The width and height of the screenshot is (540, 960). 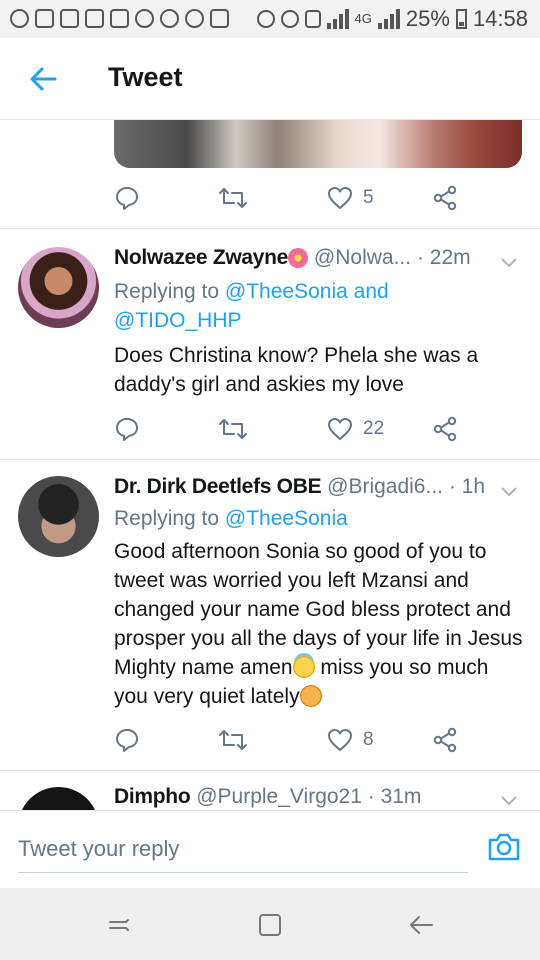 What do you see at coordinates (270, 79) in the screenshot?
I see `app-bar: Tweet` at bounding box center [270, 79].